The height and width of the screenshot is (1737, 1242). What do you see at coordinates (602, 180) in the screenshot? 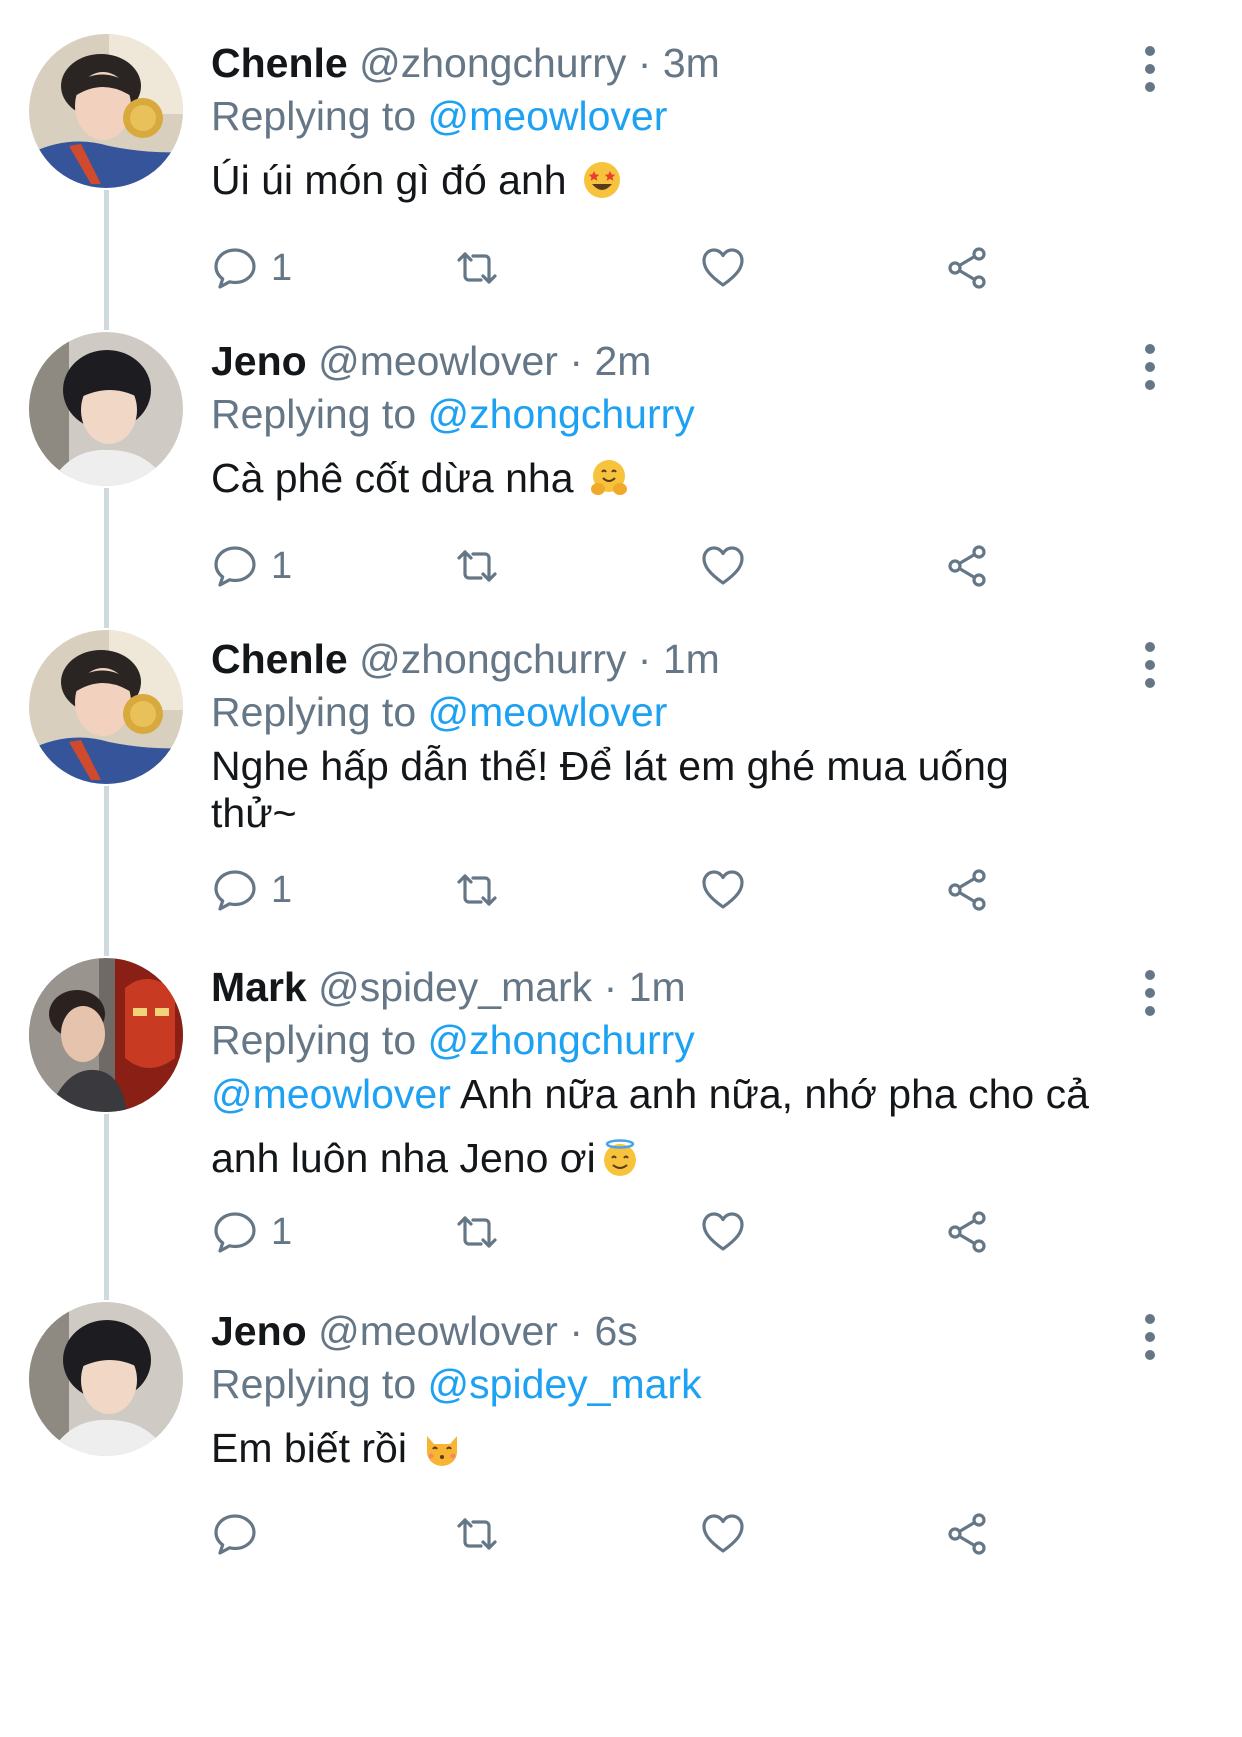
I see `star-struck-emoji` at bounding box center [602, 180].